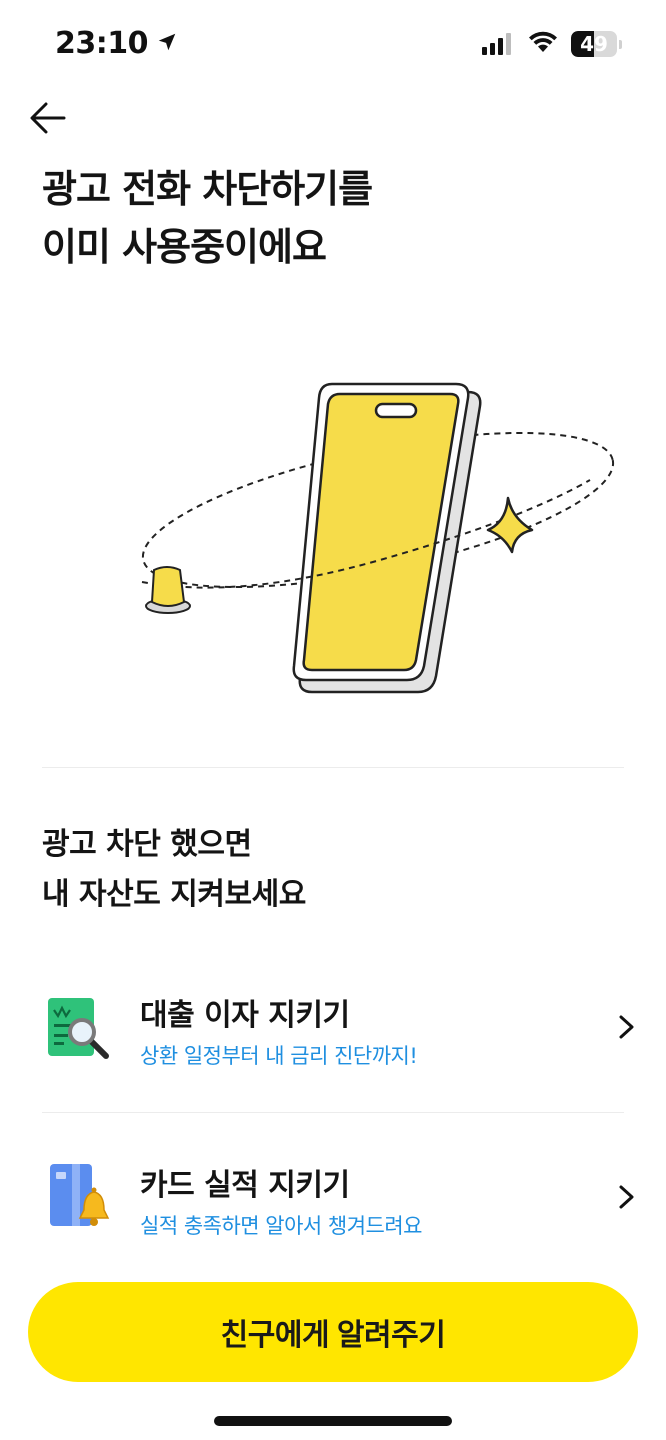 The image size is (666, 1440). Describe the element at coordinates (543, 44) in the screenshot. I see `wifi-icon` at that location.